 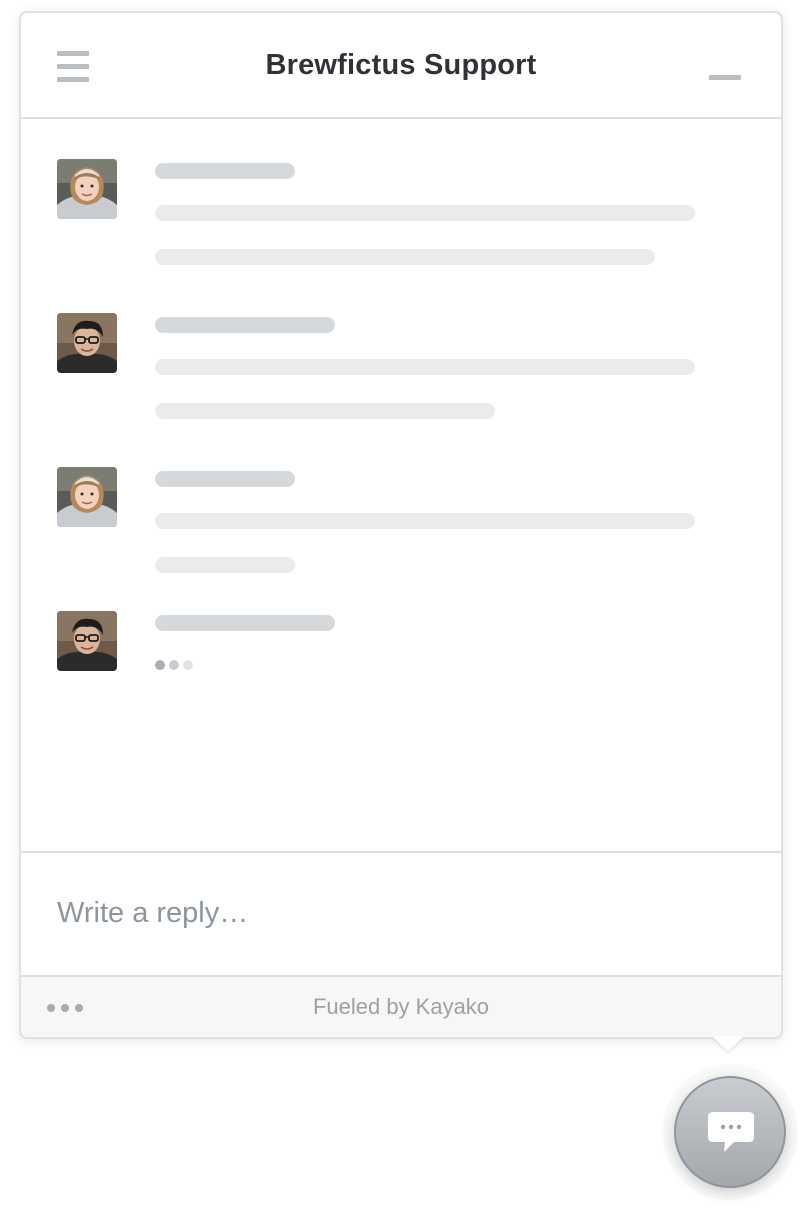 What do you see at coordinates (397, 913) in the screenshot?
I see `reply-input` at bounding box center [397, 913].